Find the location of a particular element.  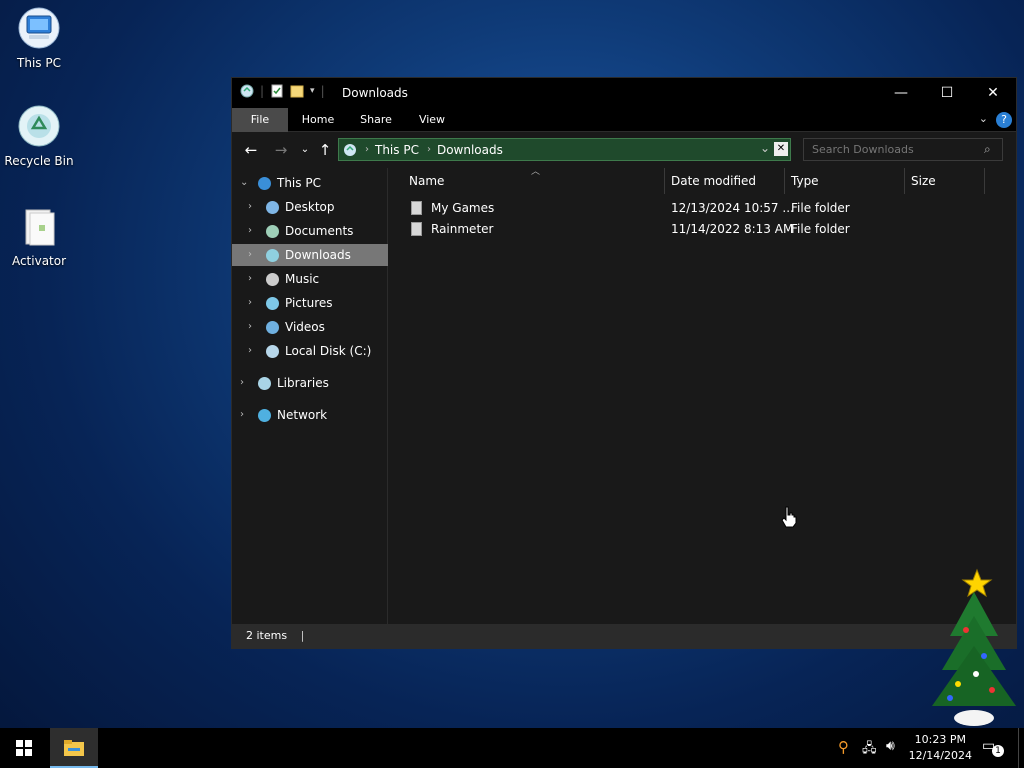

column-header-type: Type is located at coordinates (845, 181).